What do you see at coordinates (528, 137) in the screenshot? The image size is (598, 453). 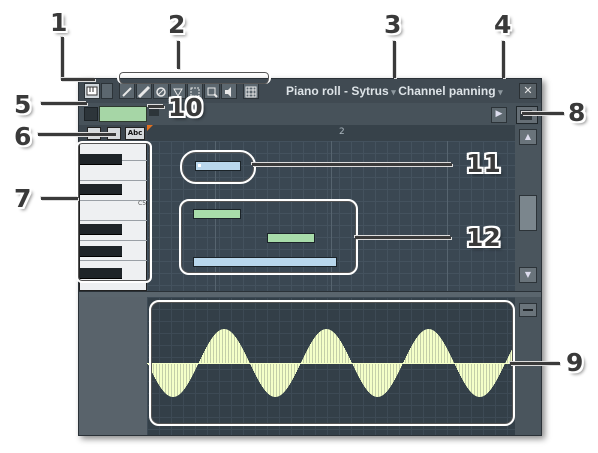 I see `scroll-up-button: ▲` at bounding box center [528, 137].